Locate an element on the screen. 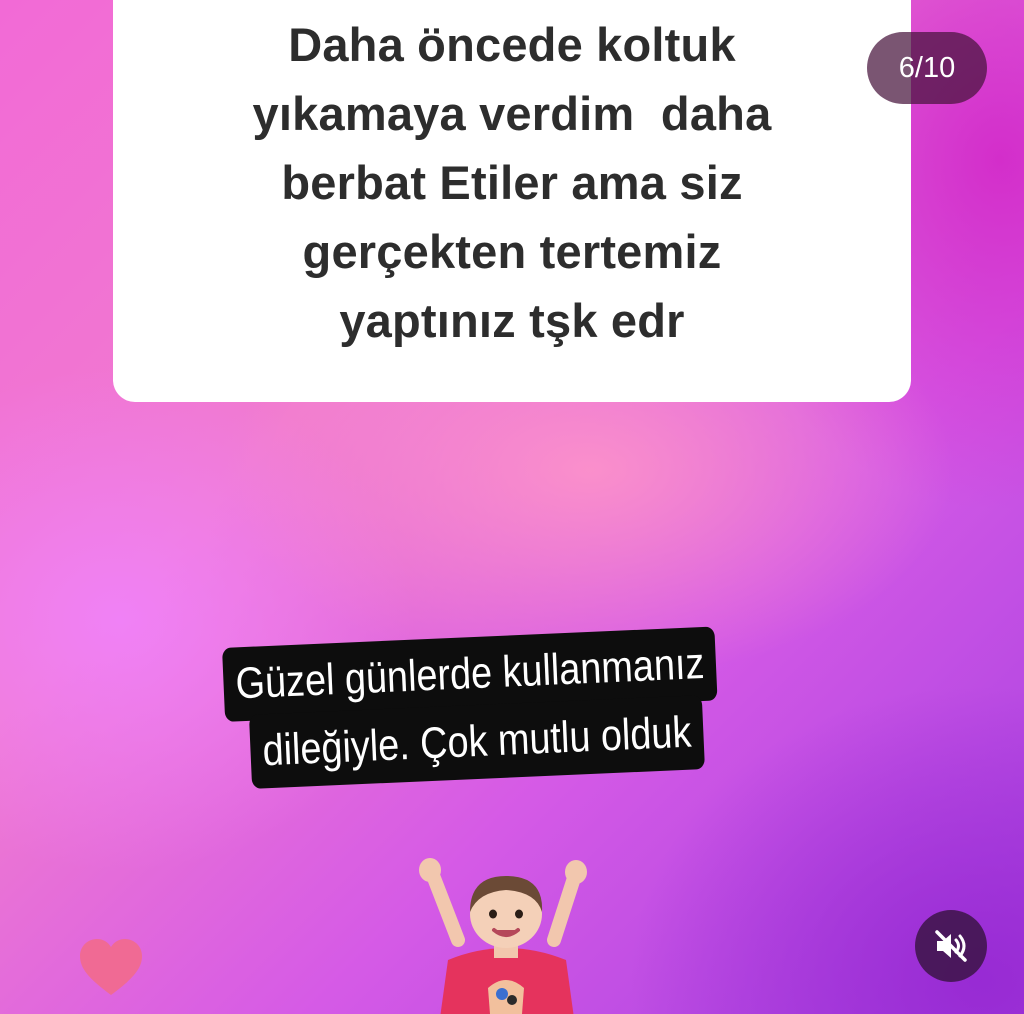 The width and height of the screenshot is (1024, 1014). question-text-line: berbat Etiler ama siz is located at coordinates (512, 182).